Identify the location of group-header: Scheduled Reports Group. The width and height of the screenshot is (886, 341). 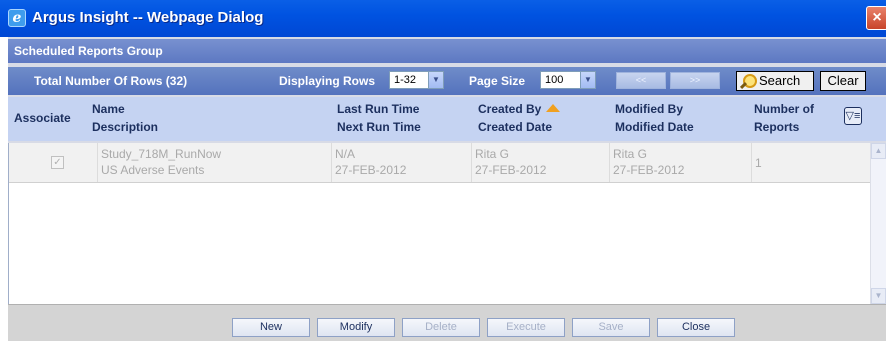
(447, 51).